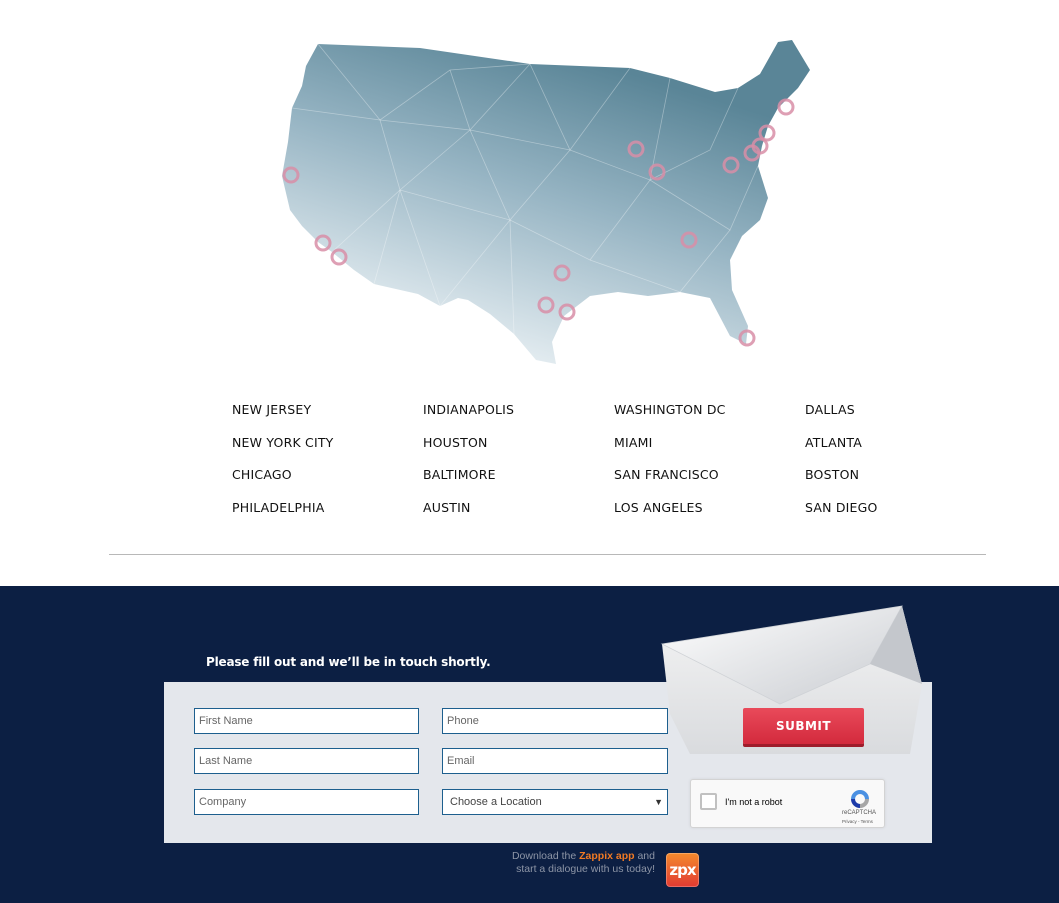  I want to click on recaptcha-brand: reCAPTCHA, so click(859, 813).